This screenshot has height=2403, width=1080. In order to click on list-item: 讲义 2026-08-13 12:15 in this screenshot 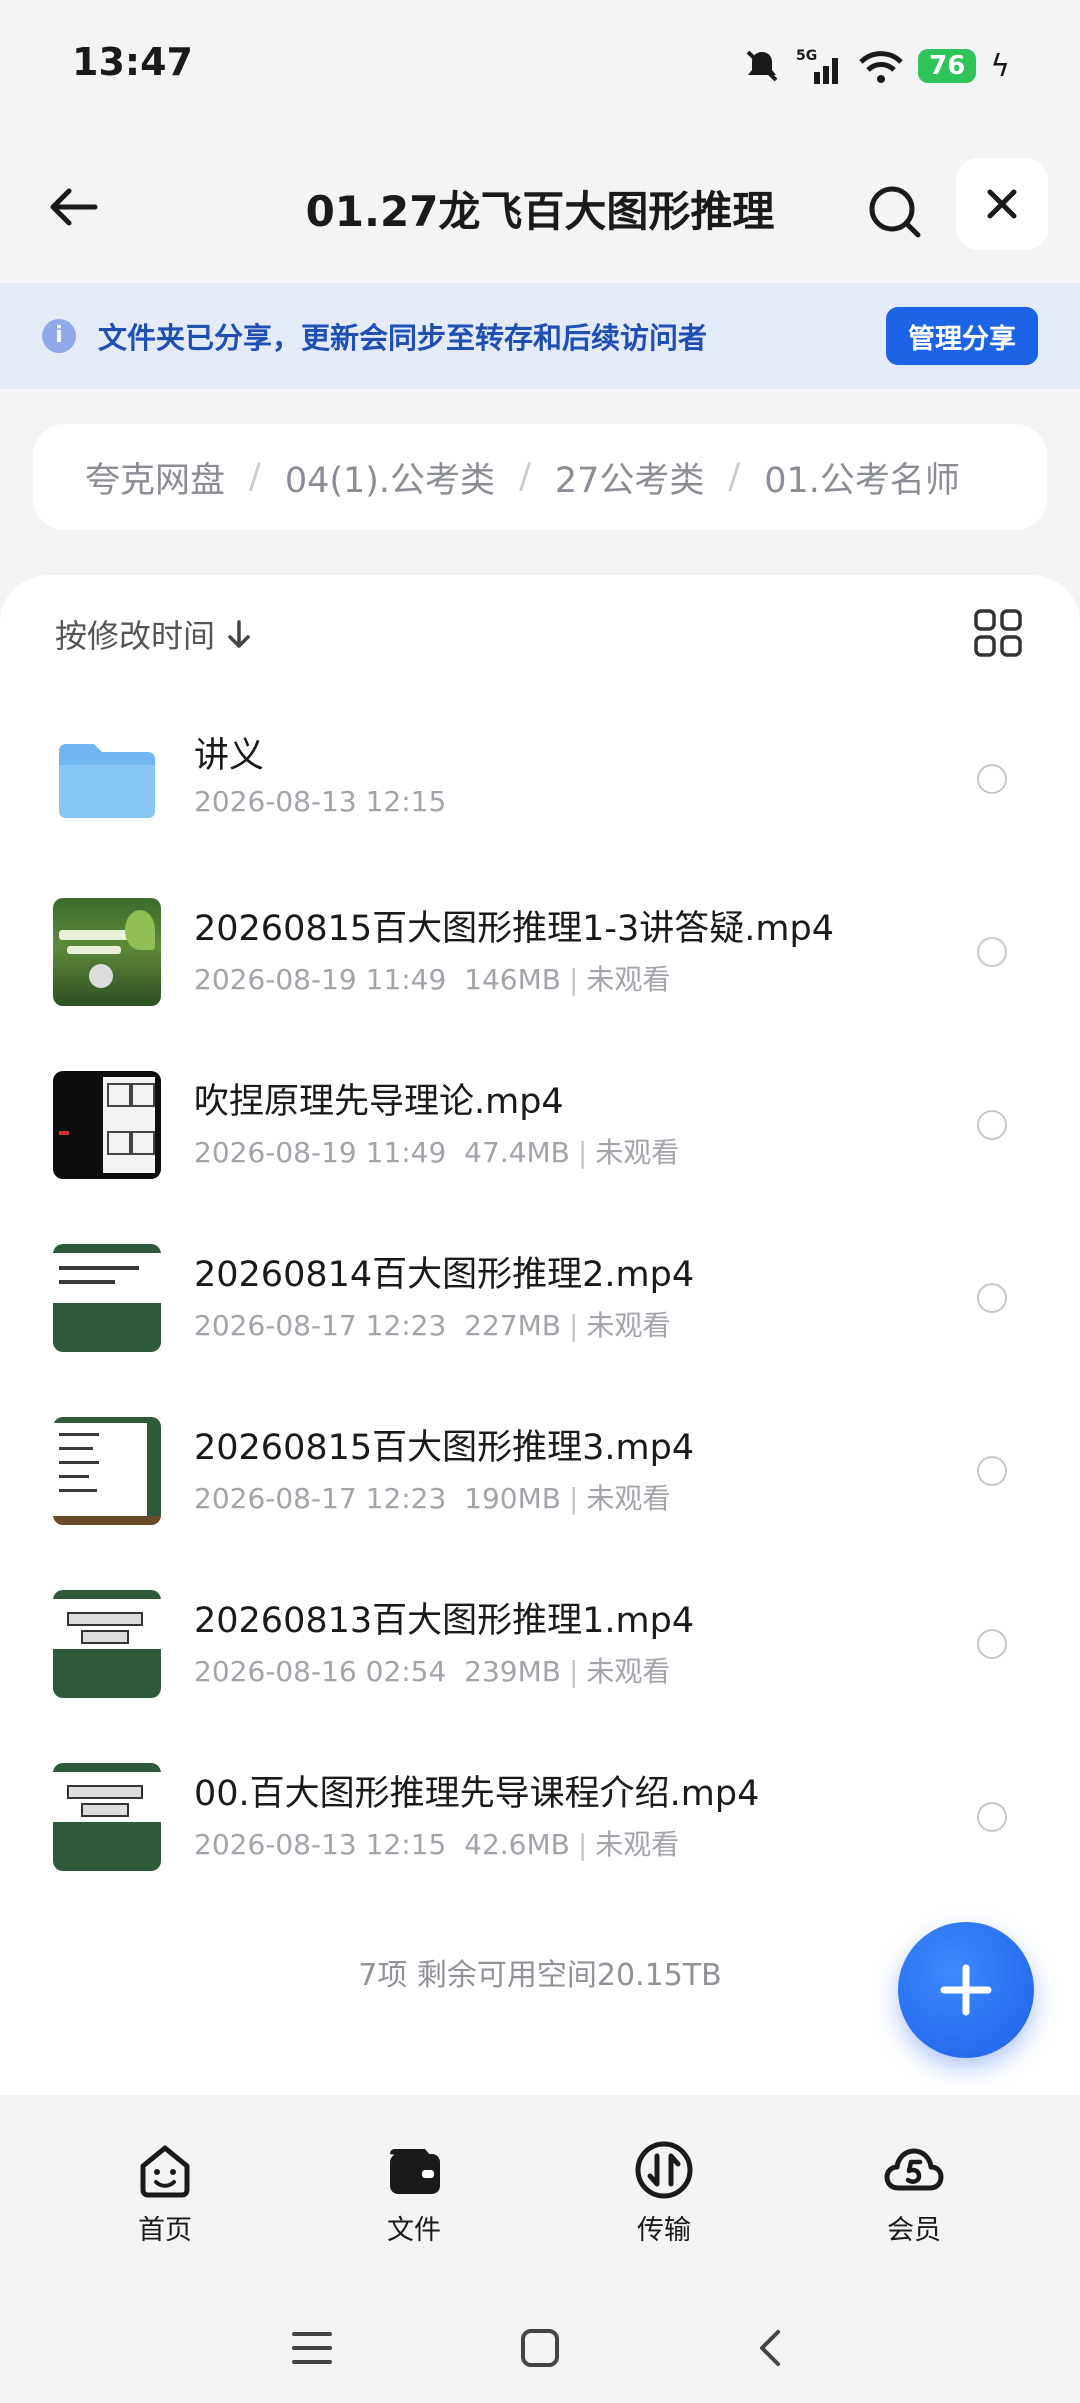, I will do `click(540, 771)`.